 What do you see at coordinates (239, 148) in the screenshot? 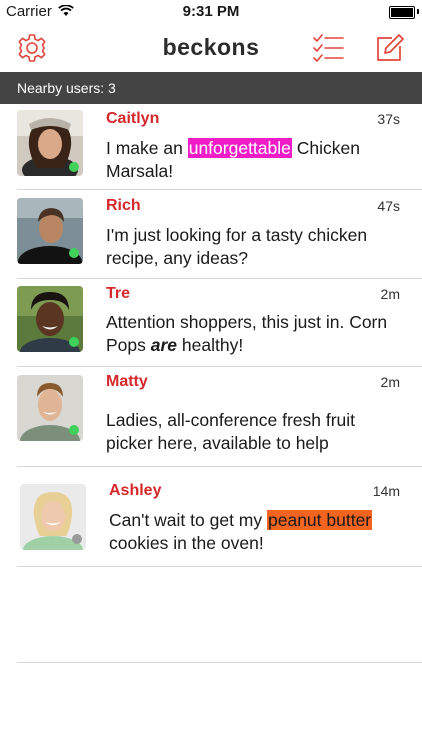
I see `highlighted-word: unforgettable` at bounding box center [239, 148].